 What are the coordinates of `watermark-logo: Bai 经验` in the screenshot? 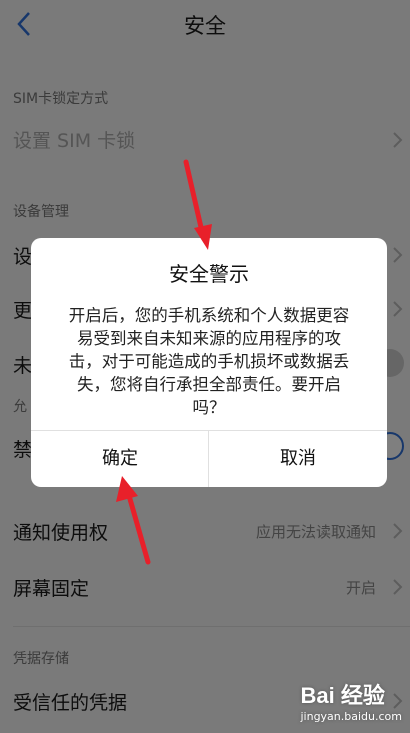 It's located at (342, 695).